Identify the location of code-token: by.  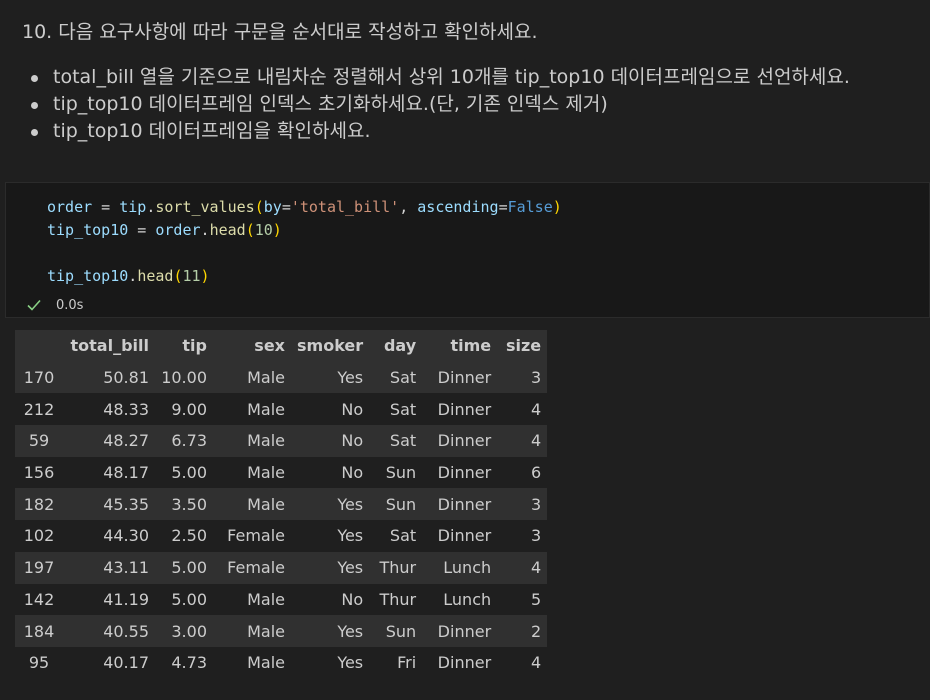
(272, 207).